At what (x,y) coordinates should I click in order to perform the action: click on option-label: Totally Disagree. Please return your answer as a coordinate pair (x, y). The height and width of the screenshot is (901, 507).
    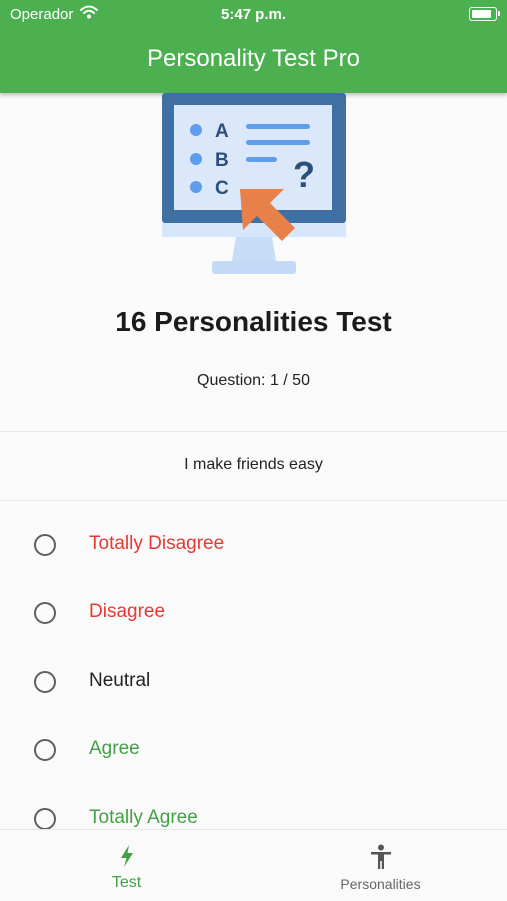
    Looking at the image, I should click on (157, 543).